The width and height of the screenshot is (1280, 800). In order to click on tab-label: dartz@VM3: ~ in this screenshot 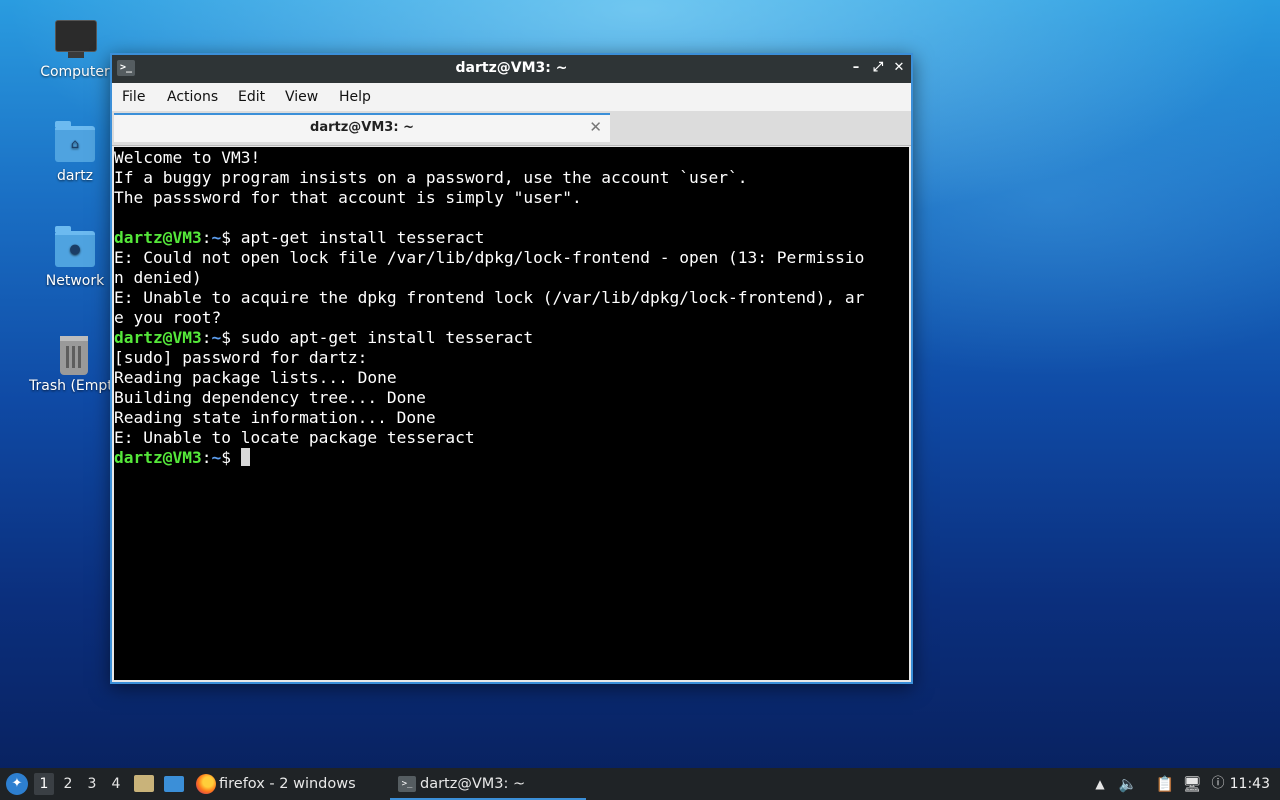, I will do `click(362, 127)`.